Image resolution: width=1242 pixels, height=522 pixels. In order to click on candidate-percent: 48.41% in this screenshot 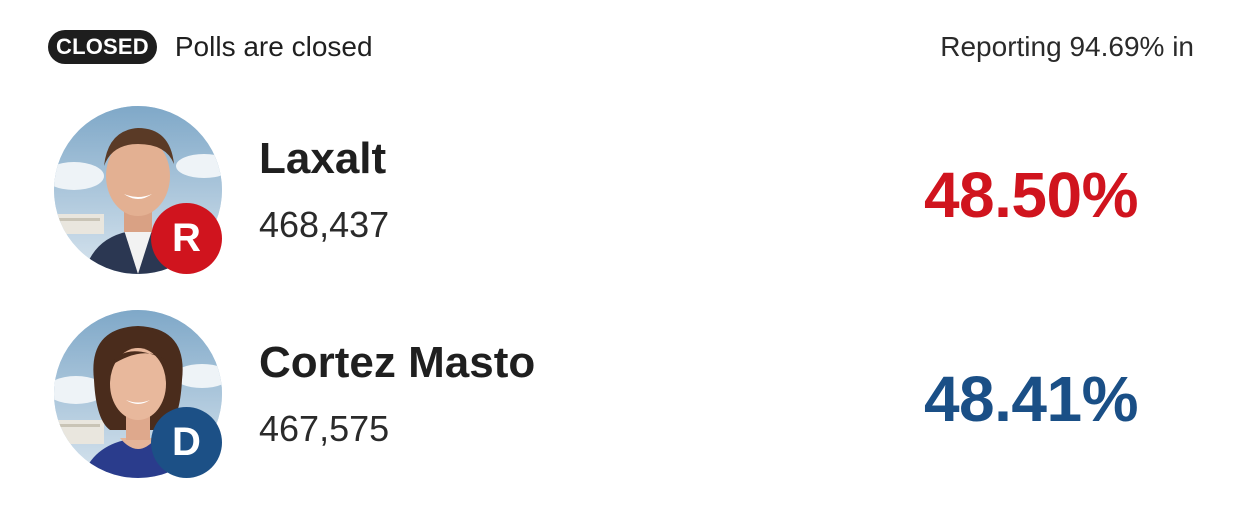, I will do `click(1031, 399)`.